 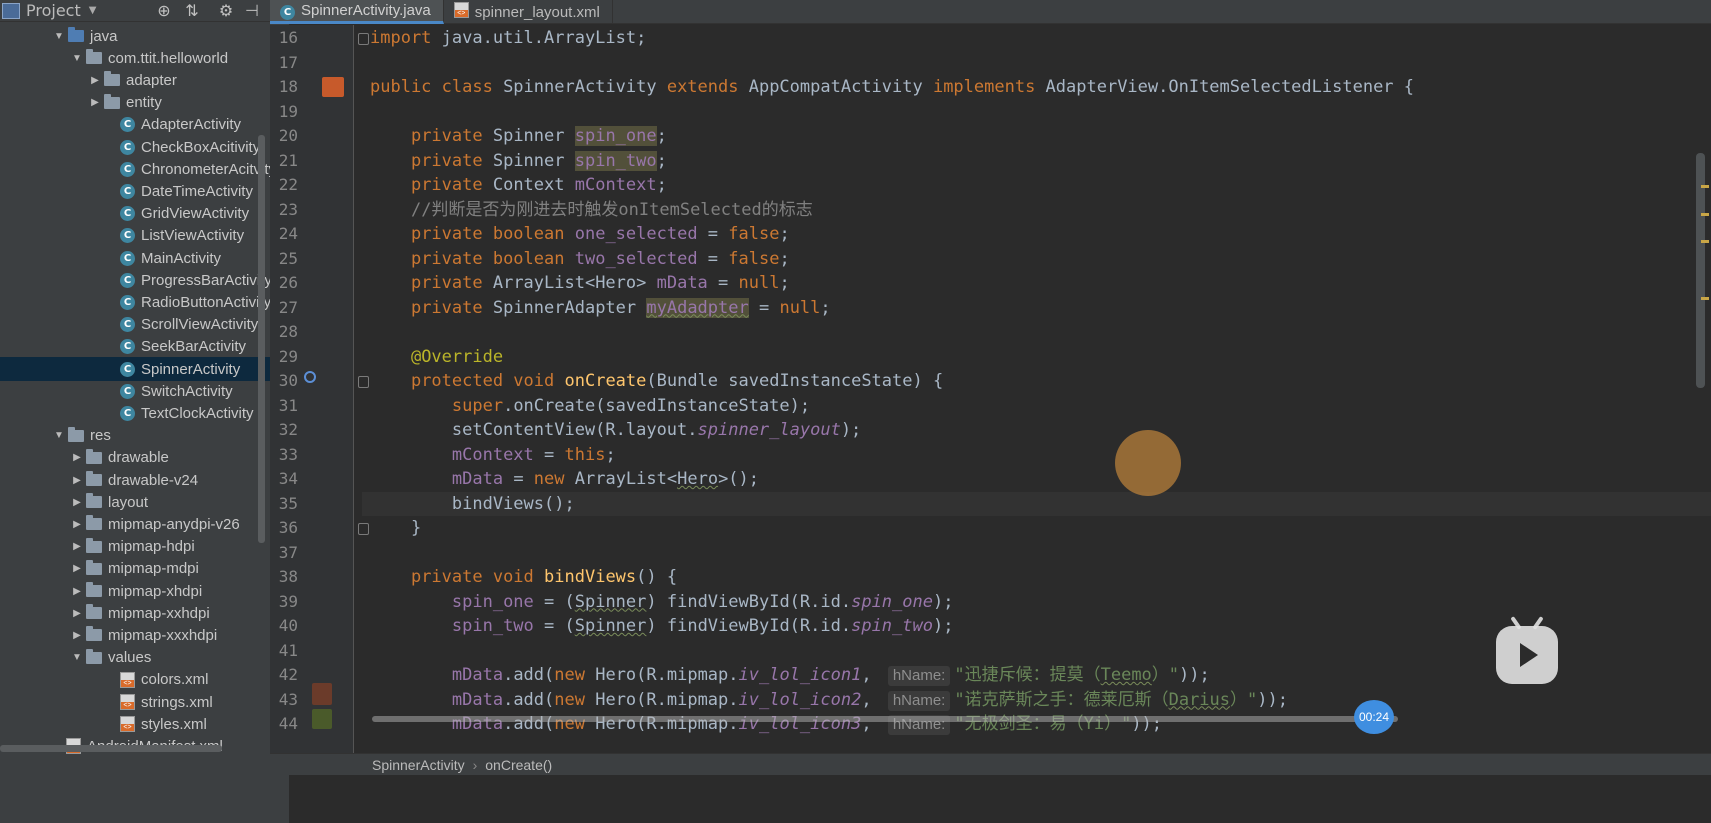 What do you see at coordinates (139, 369) in the screenshot?
I see `tree-item: C SpinnerActivity` at bounding box center [139, 369].